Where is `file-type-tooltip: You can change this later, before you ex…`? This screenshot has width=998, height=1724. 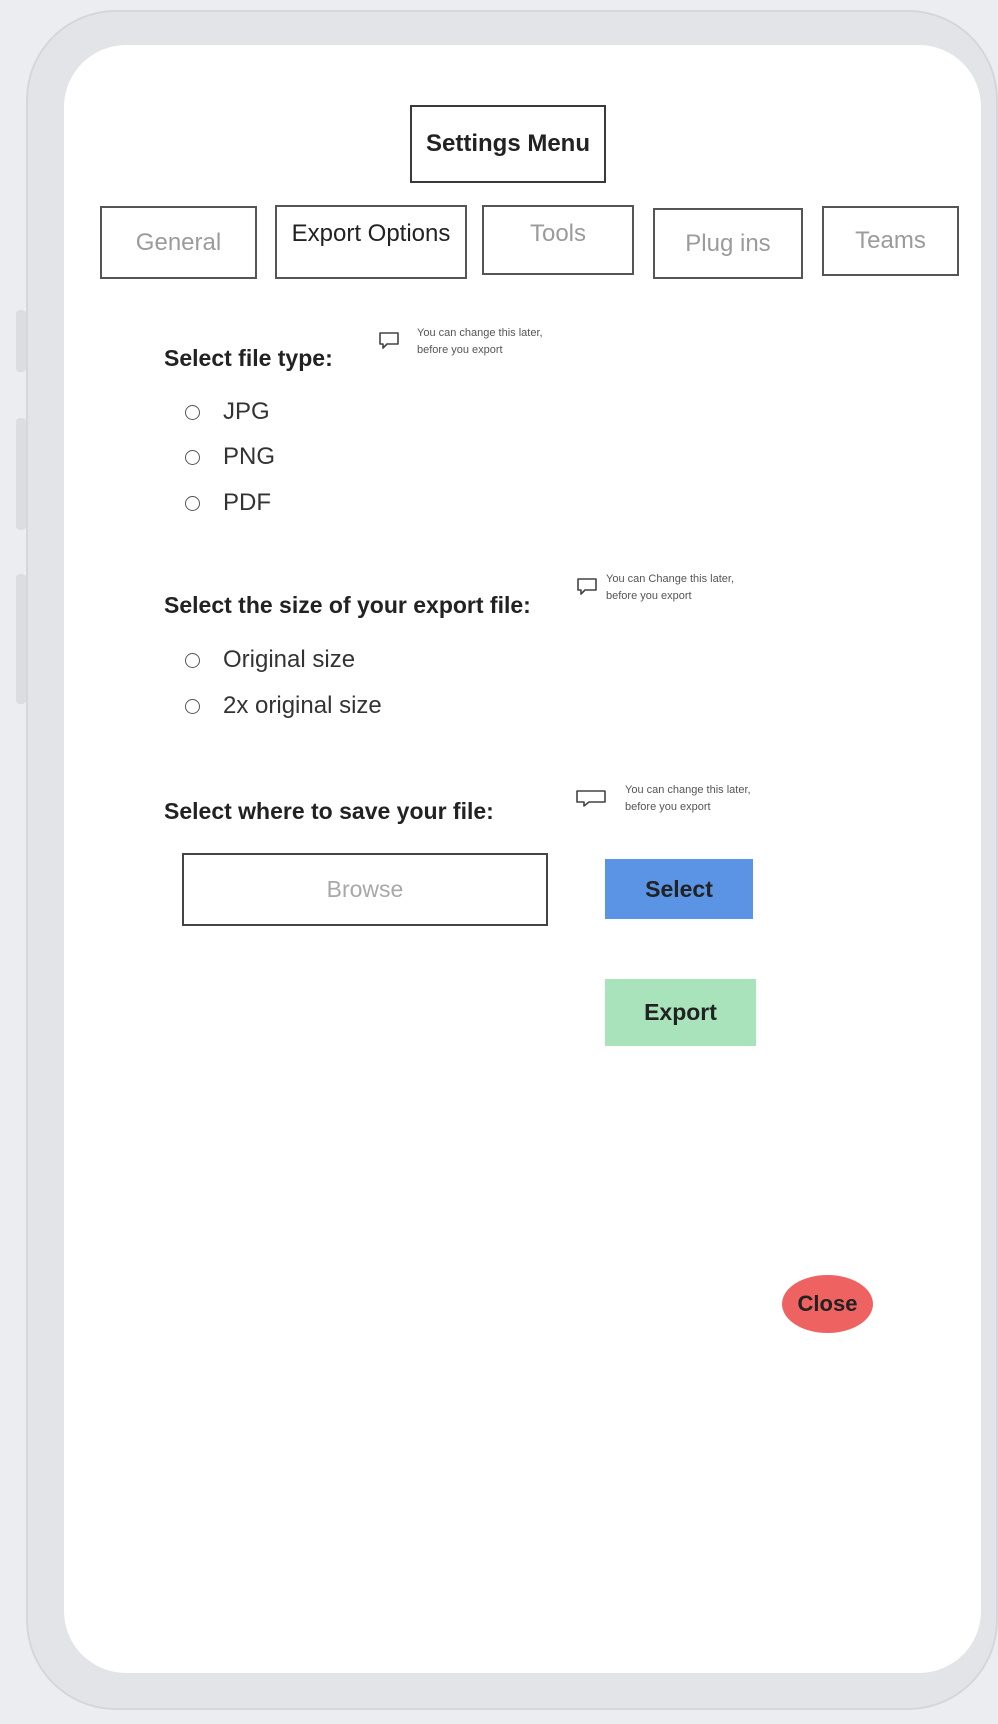 file-type-tooltip: You can change this later, before you ex… is located at coordinates (480, 342).